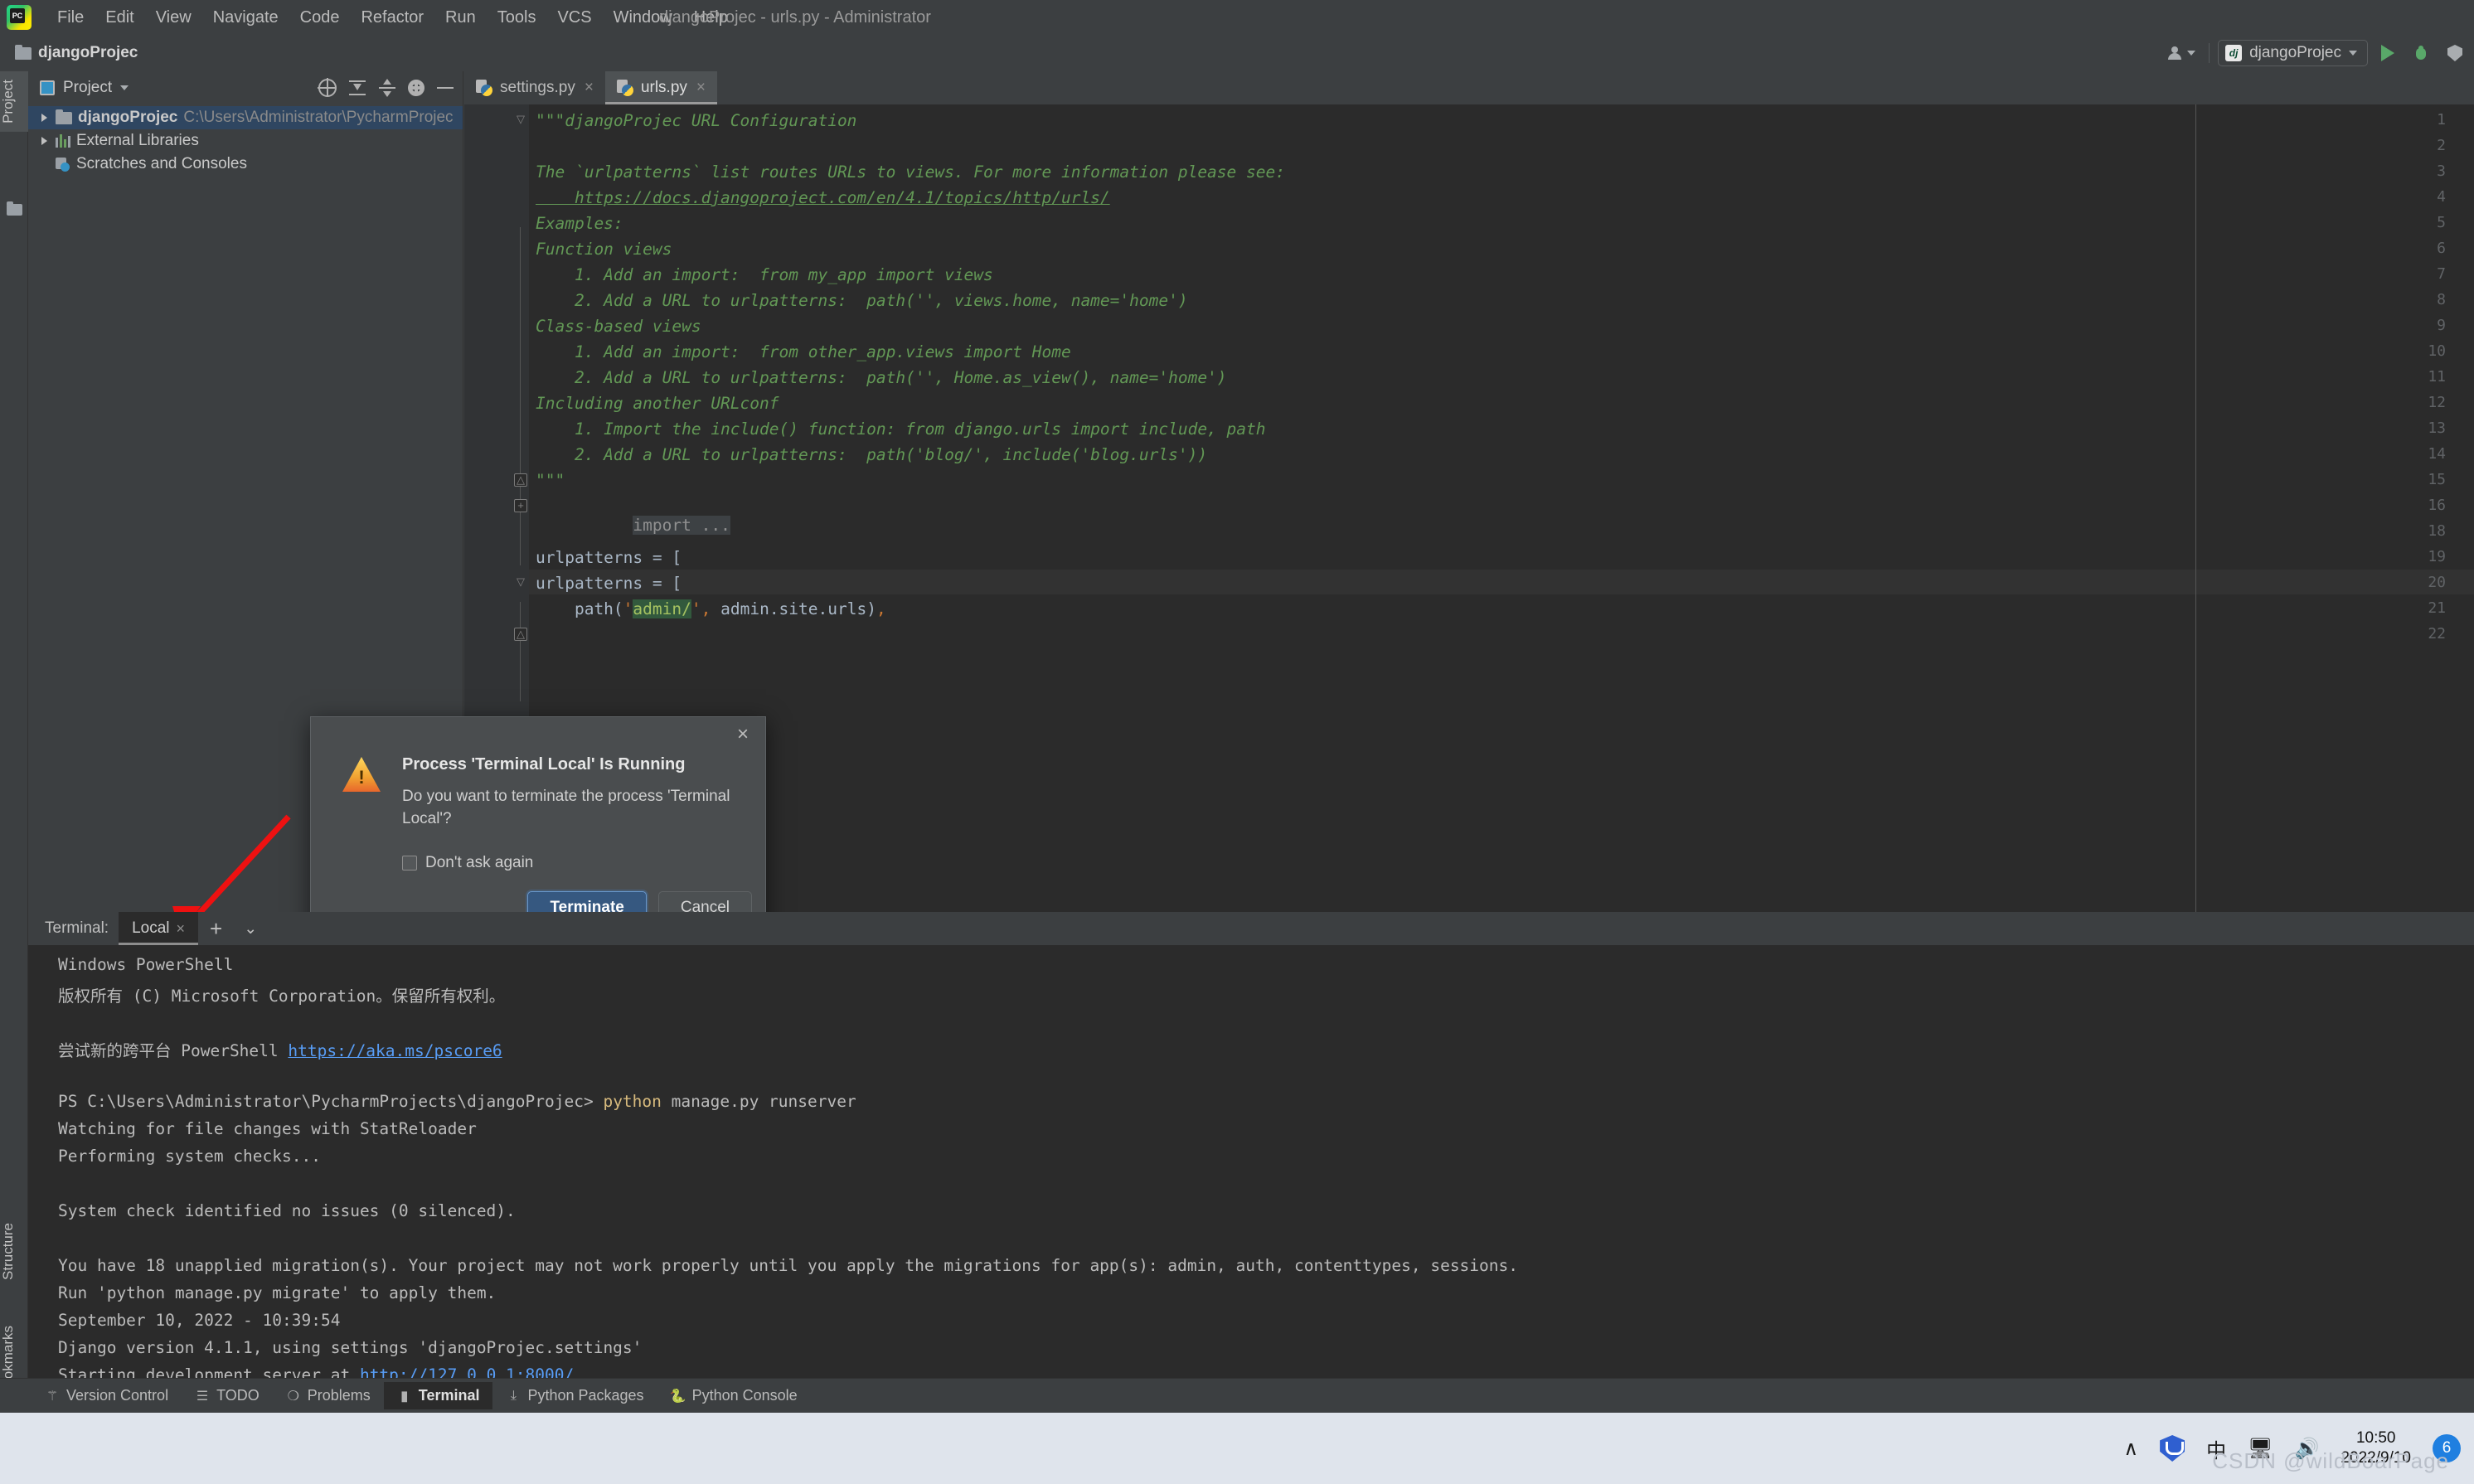  Describe the element at coordinates (14, 1252) in the screenshot. I see `sidebar-item-structure: Structure` at that location.